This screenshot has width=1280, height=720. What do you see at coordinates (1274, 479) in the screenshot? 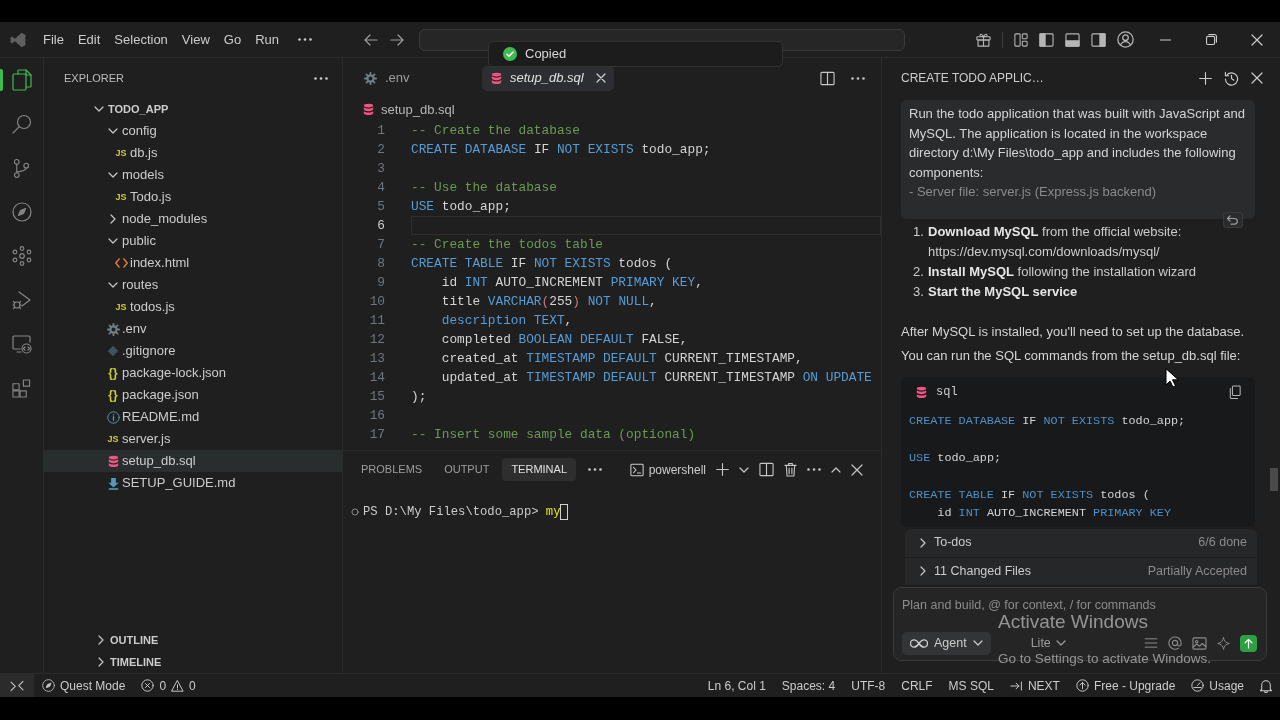
I see `scrollbar-thumb` at bounding box center [1274, 479].